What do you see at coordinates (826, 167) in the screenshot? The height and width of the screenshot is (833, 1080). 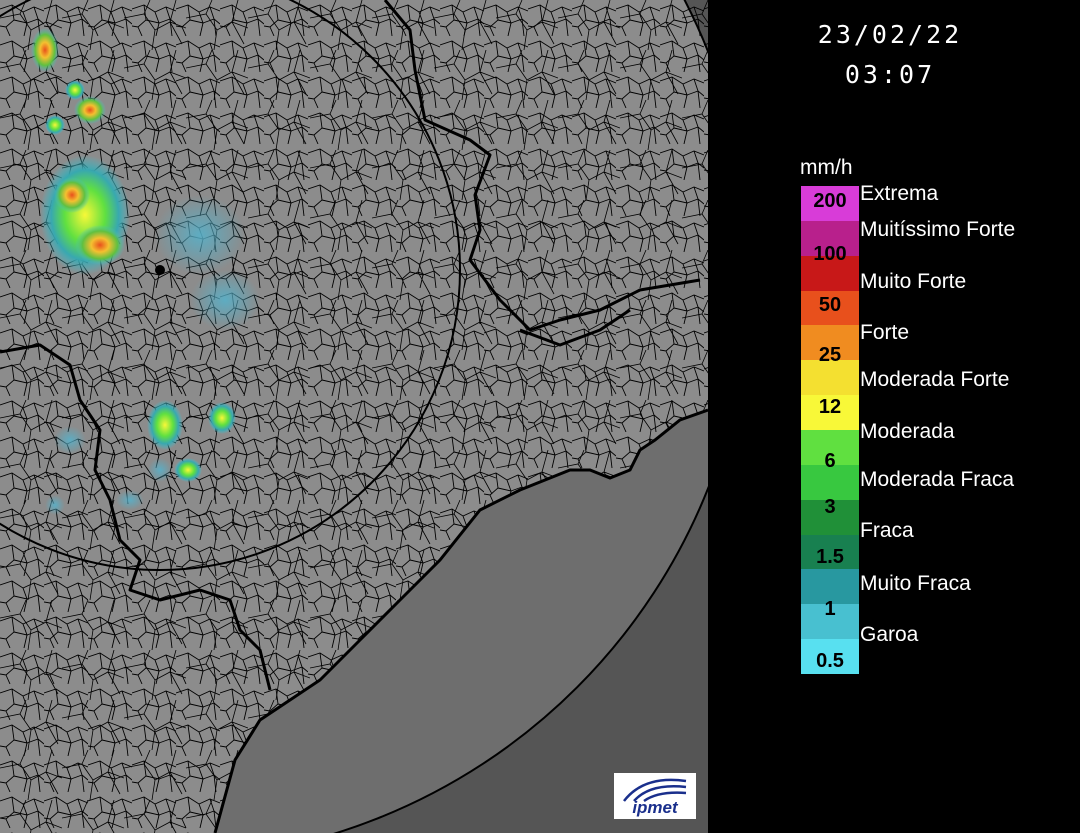 I see `legend-unit: mm/h` at bounding box center [826, 167].